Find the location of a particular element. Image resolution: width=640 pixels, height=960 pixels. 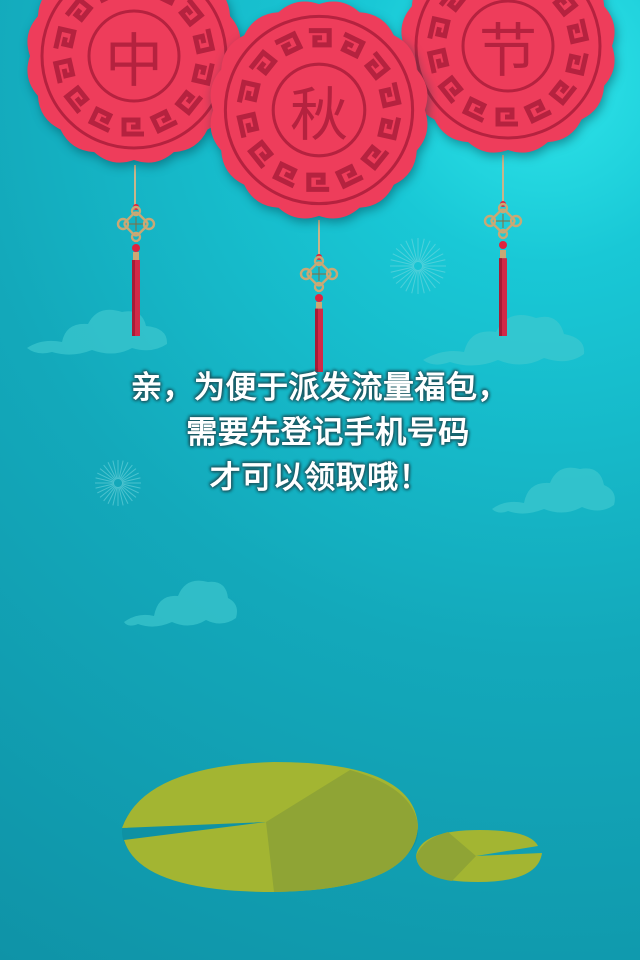

firework-icon is located at coordinates (418, 266).